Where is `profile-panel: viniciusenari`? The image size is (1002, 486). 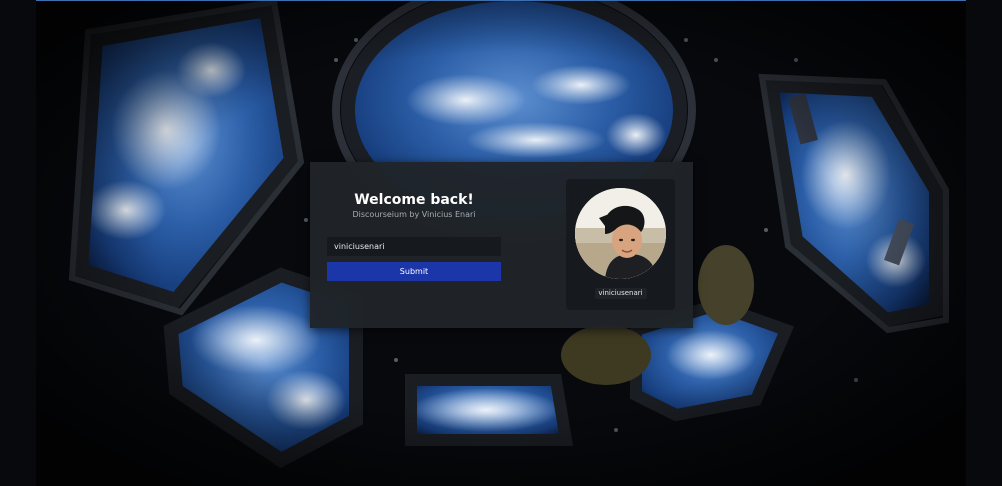
profile-panel: viniciusenari is located at coordinates (620, 244).